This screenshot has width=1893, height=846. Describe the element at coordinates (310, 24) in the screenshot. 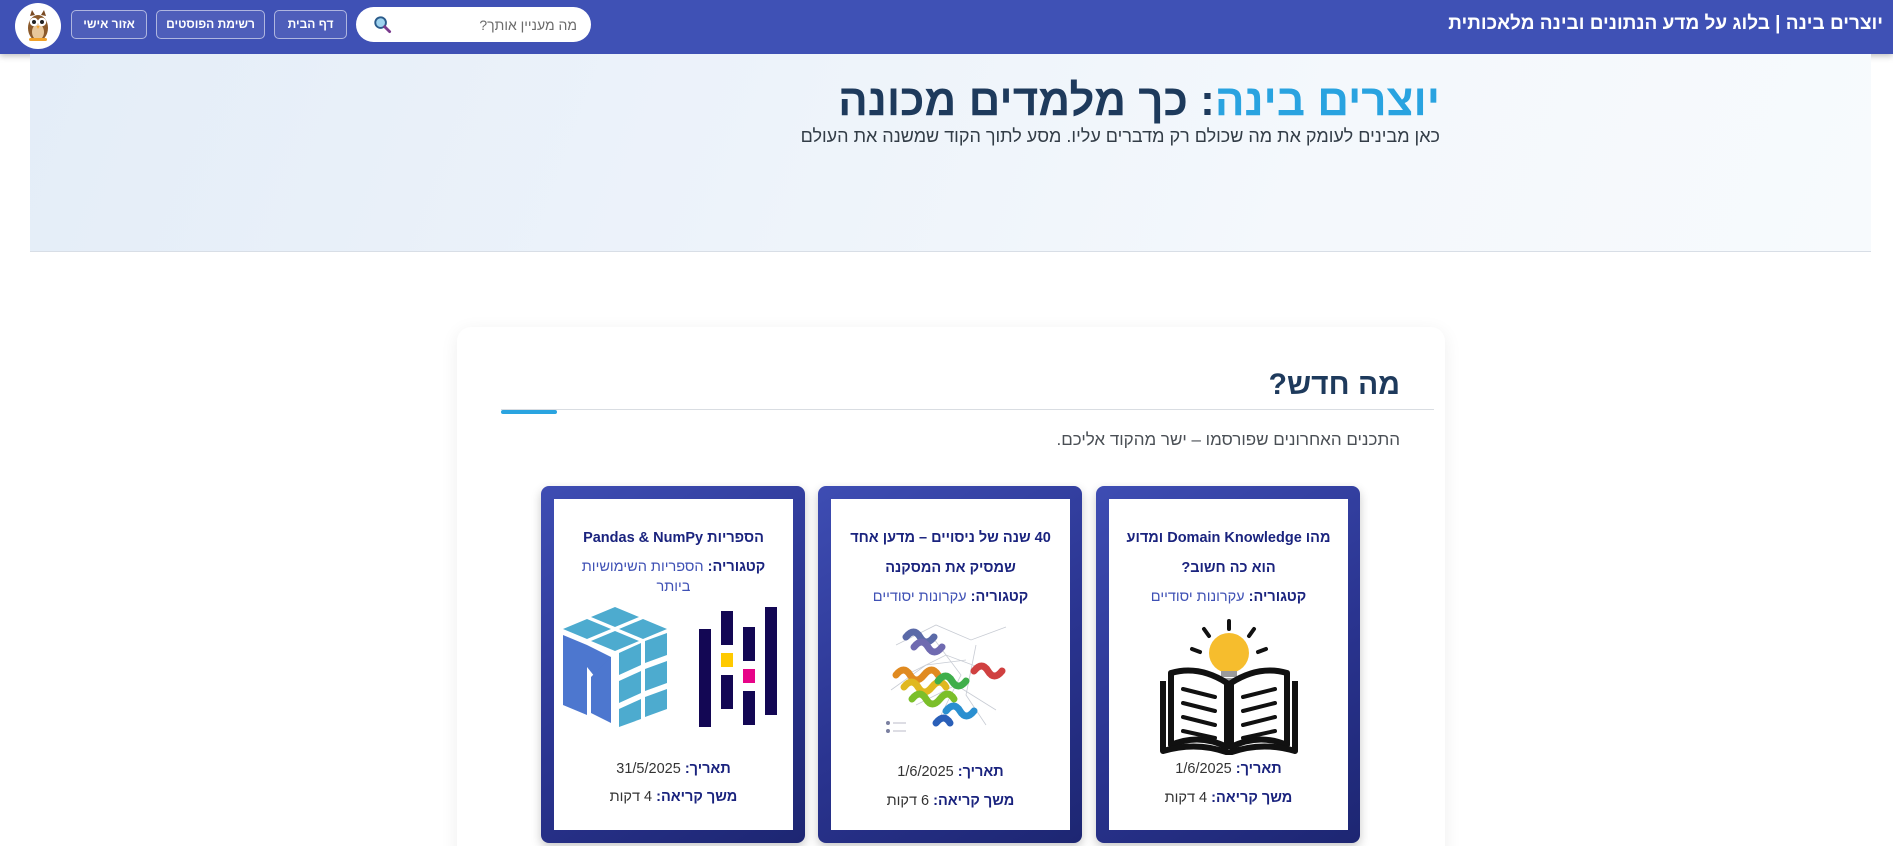

I see `home-button: דף הבית` at that location.